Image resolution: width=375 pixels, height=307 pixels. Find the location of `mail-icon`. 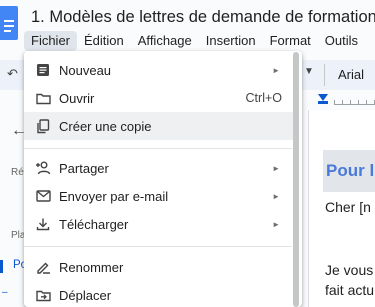

mail-icon is located at coordinates (43, 196).